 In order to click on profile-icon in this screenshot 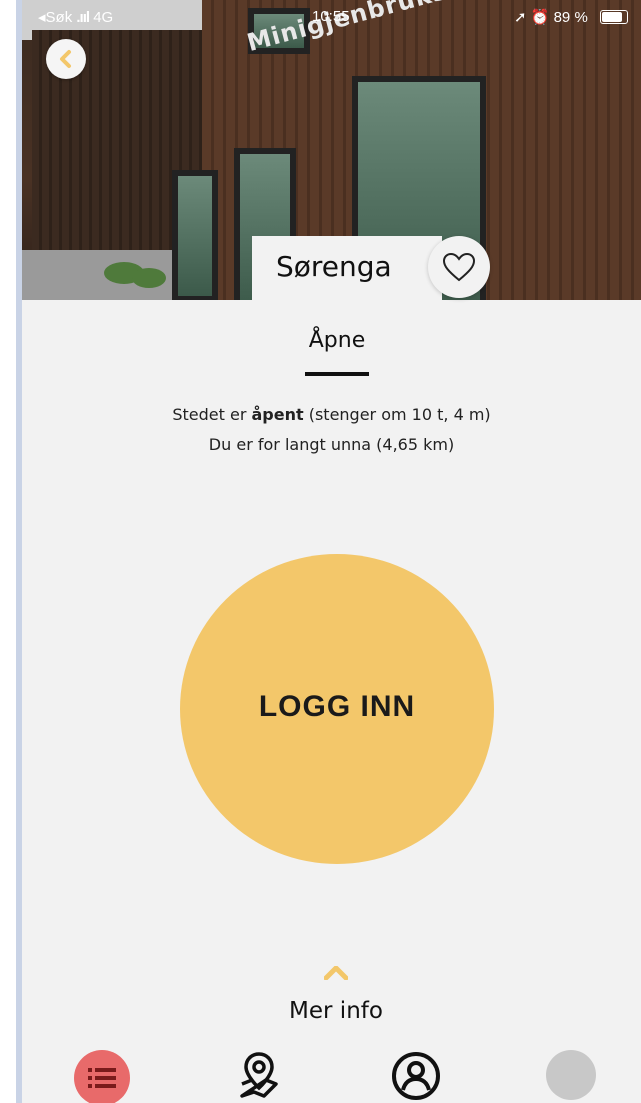, I will do `click(416, 1076)`.